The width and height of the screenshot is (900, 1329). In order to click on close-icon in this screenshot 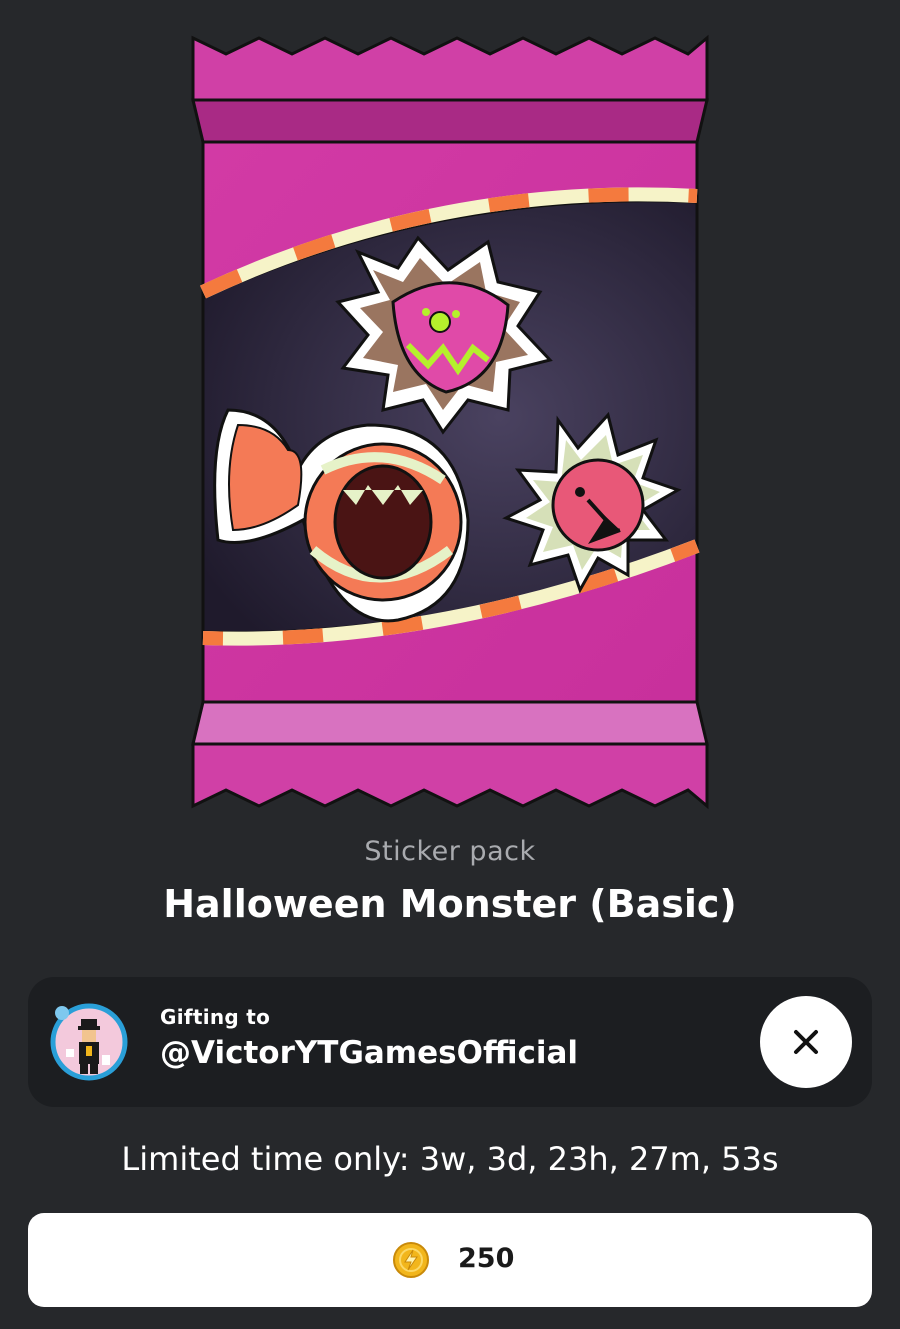, I will do `click(806, 1042)`.